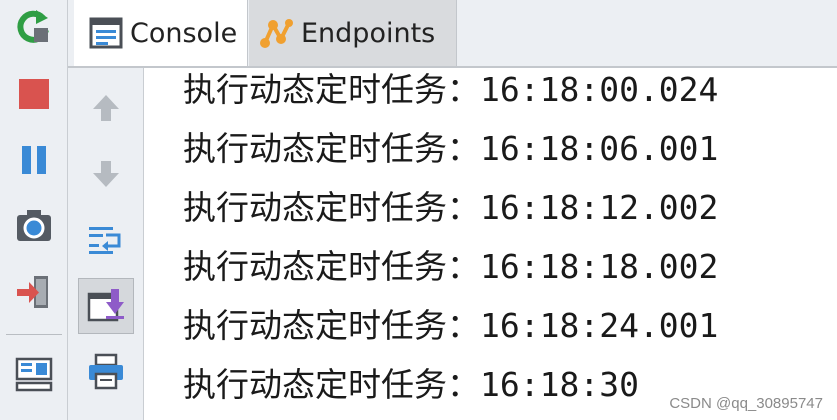 The width and height of the screenshot is (837, 420). I want to click on run-toolbar, so click(34, 210).